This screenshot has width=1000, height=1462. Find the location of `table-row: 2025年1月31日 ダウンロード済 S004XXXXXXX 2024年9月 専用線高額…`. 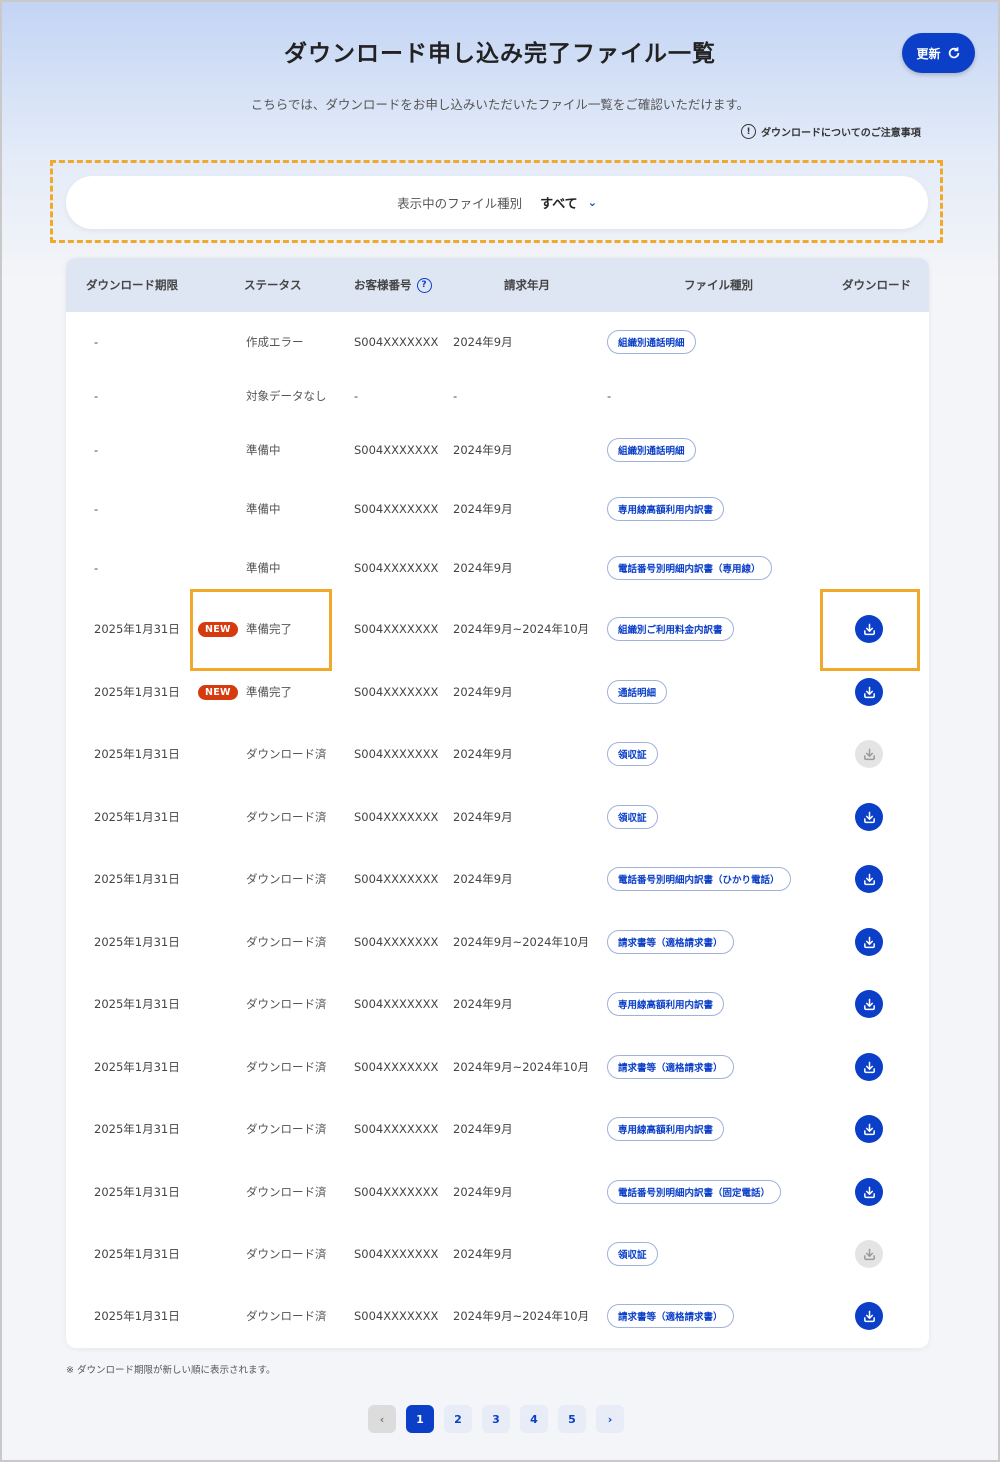

table-row: 2025年1月31日 ダウンロード済 S004XXXXXXX 2024年9月 専用線高額… is located at coordinates (497, 1129).